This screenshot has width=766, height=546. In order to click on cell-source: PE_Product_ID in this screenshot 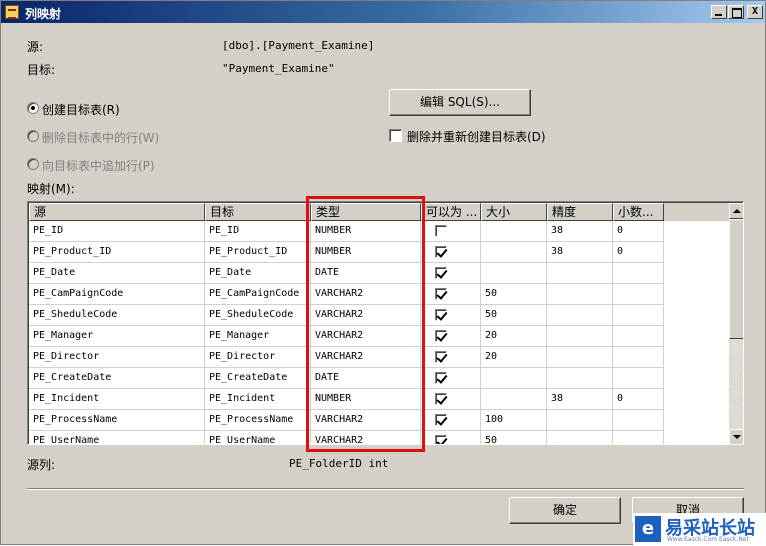, I will do `click(117, 252)`.